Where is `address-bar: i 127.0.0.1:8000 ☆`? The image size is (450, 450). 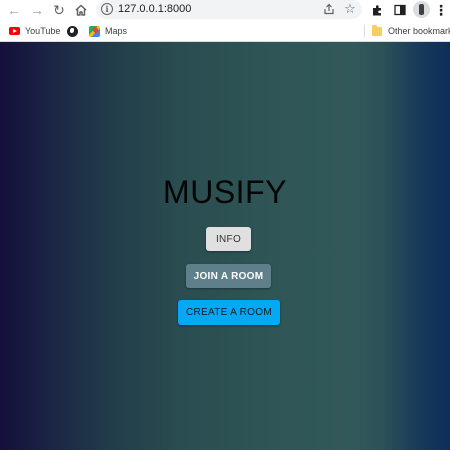
address-bar: i 127.0.0.1:8000 ☆ is located at coordinates (229, 9).